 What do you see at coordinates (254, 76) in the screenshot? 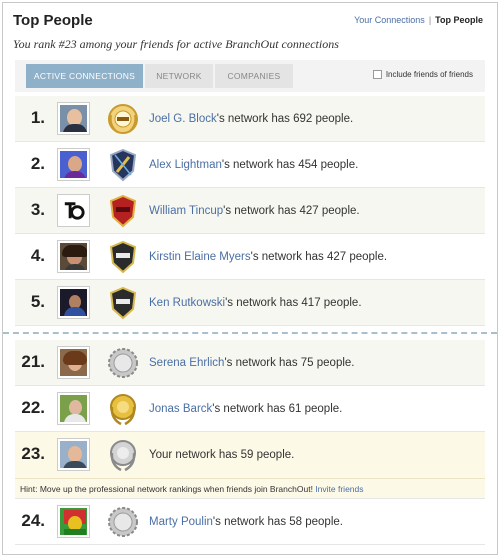
I see `tab-companies: COMPANIES` at bounding box center [254, 76].